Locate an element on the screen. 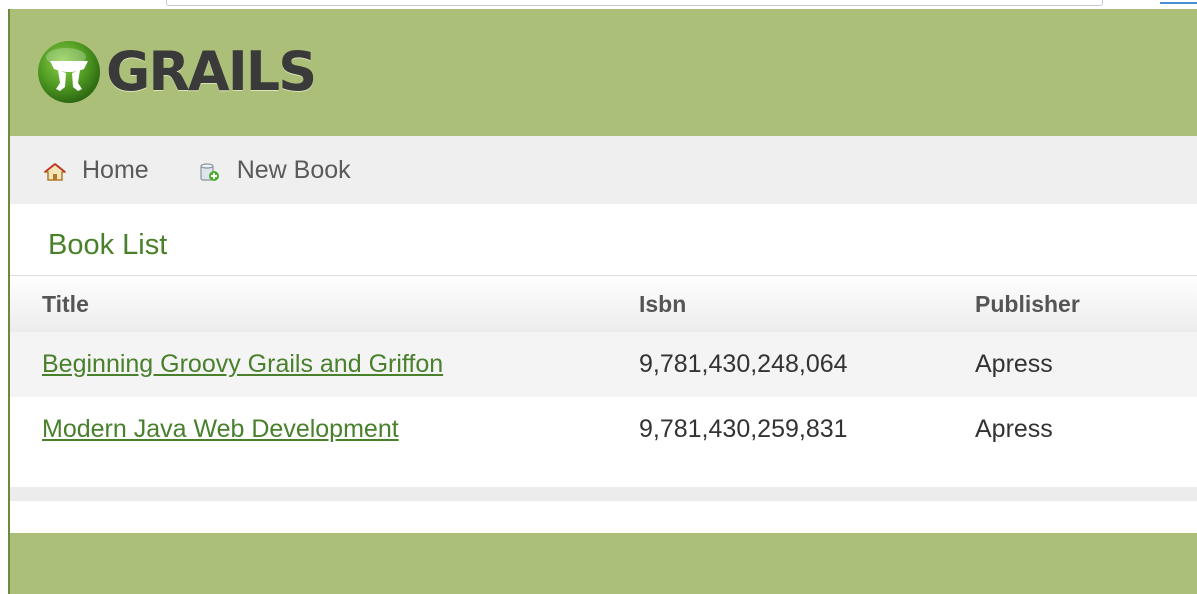  footer-bar is located at coordinates (603, 563).